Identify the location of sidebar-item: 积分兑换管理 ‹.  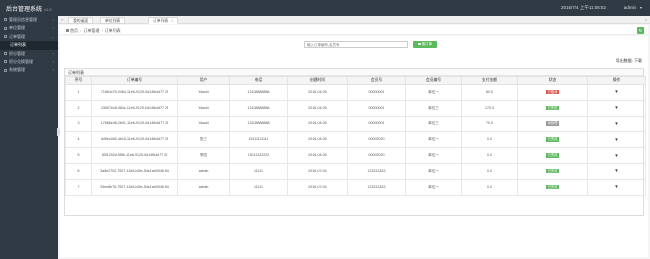
(29, 62).